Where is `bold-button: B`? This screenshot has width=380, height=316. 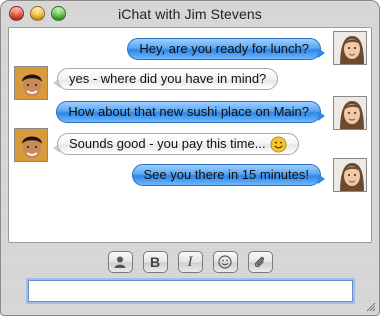 bold-button: B is located at coordinates (155, 262).